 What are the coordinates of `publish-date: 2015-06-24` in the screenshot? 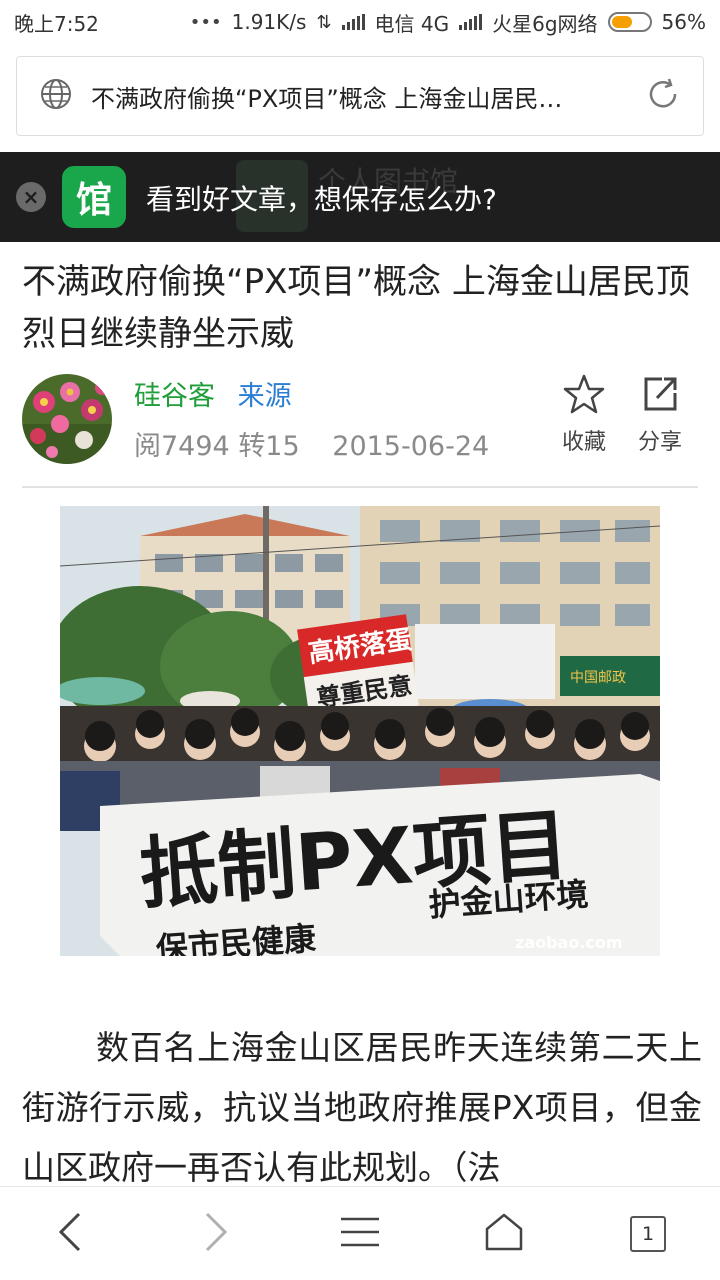 It's located at (411, 446).